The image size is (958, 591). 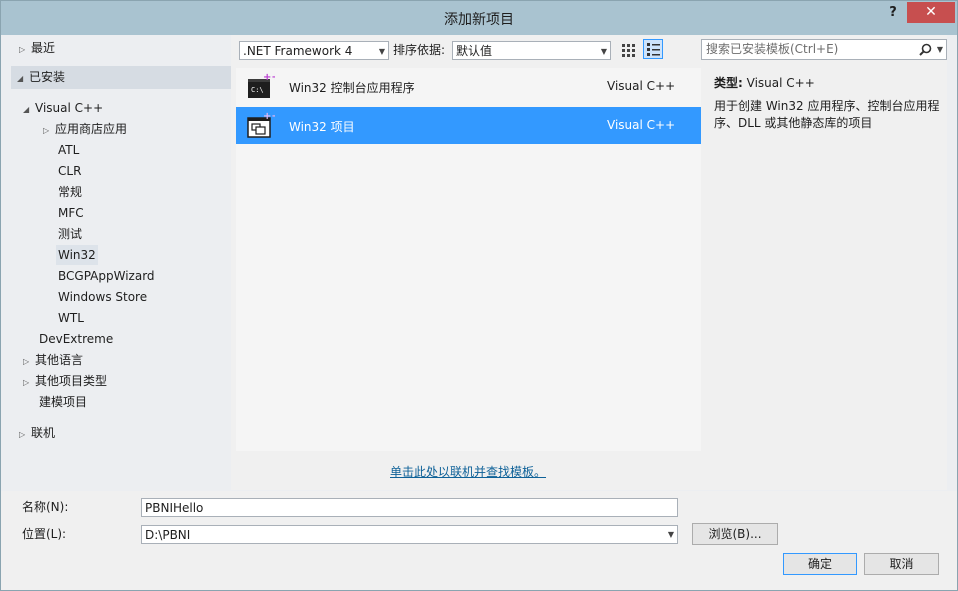 I want to click on tree-label: 应用商店应用, so click(x=91, y=129).